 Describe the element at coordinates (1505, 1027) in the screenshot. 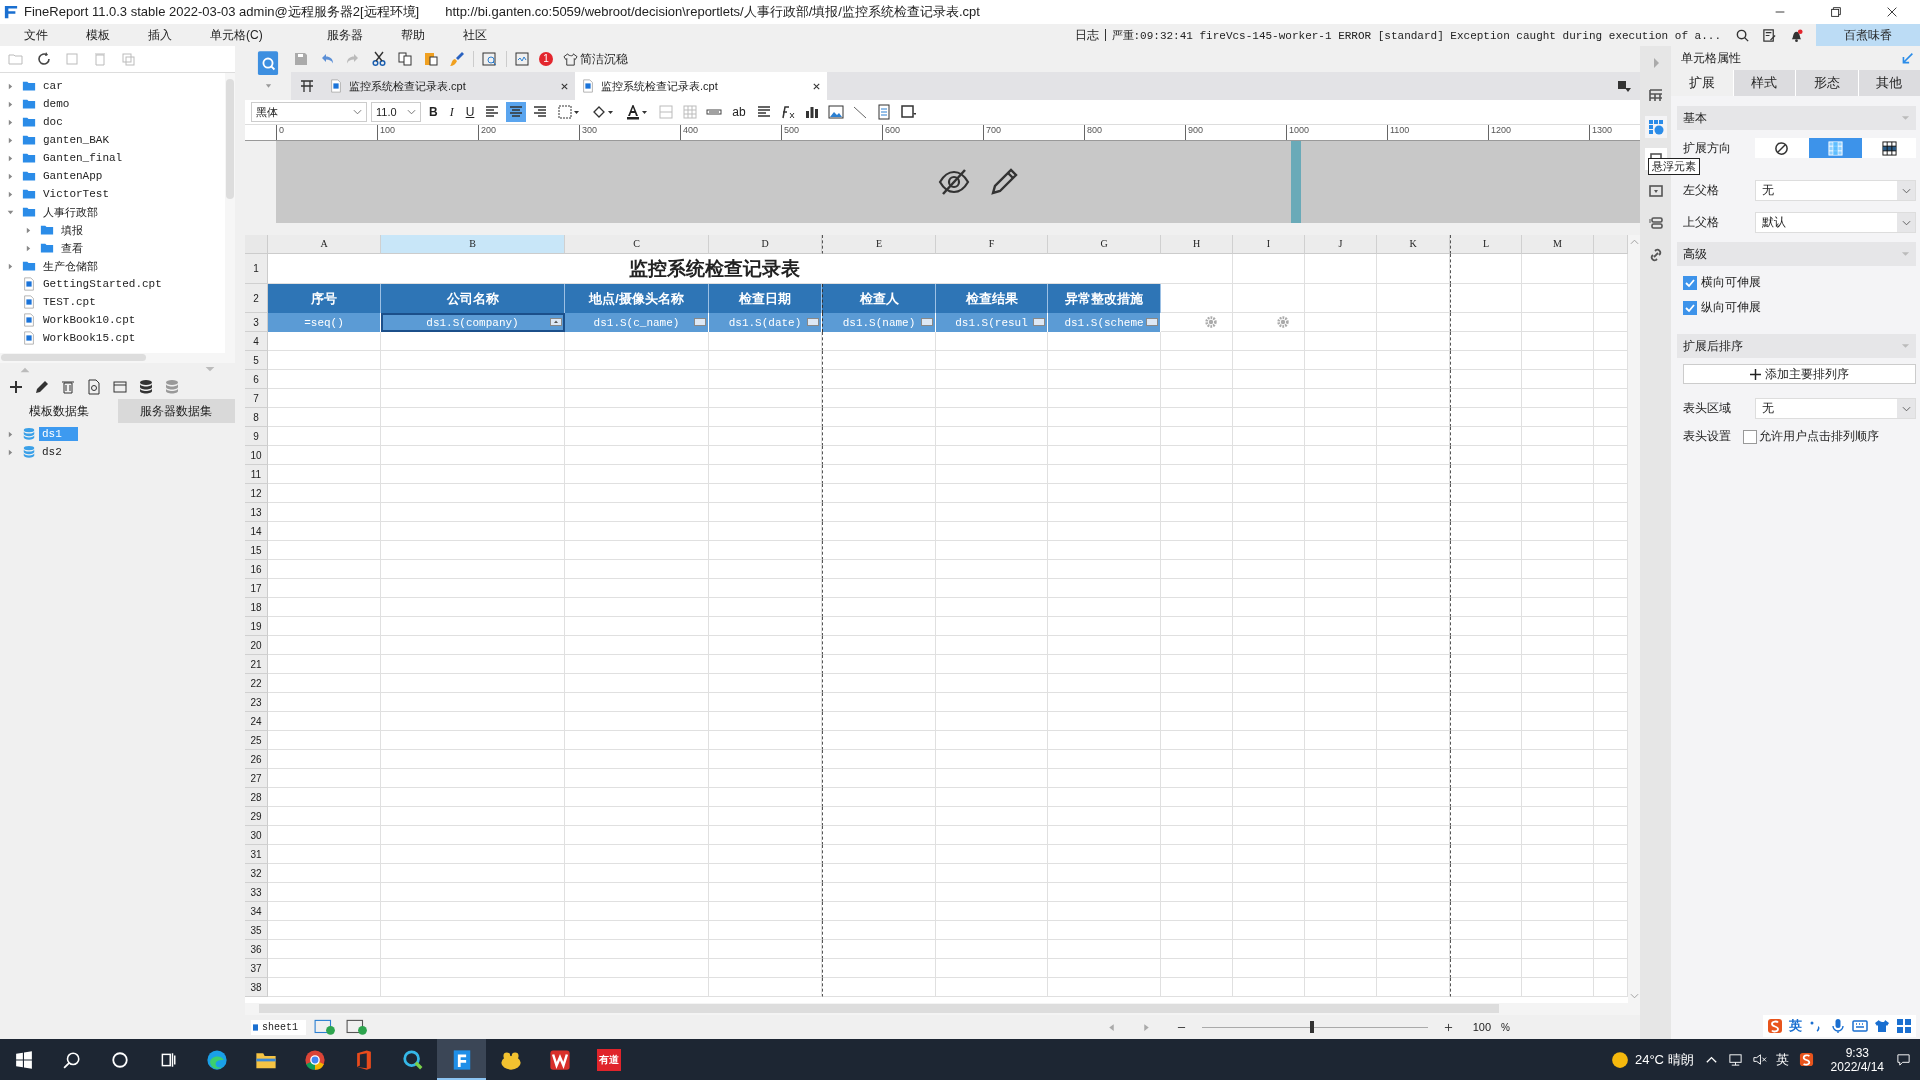

I see `zoom-unit: %` at that location.